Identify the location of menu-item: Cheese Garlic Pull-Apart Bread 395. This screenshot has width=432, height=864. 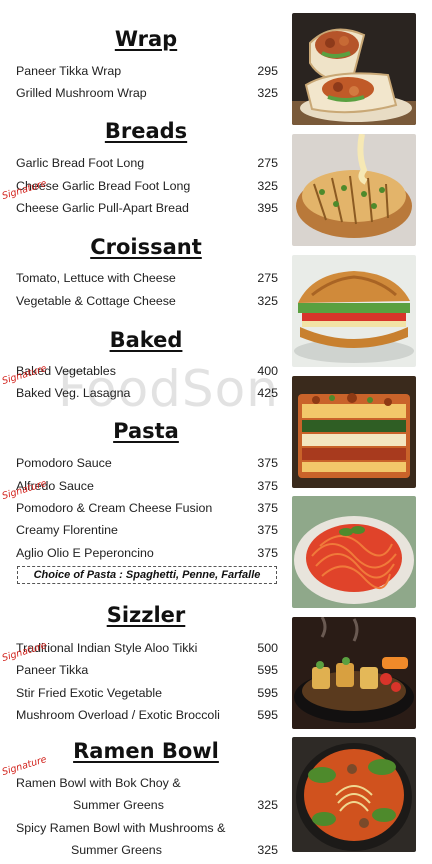
(147, 208).